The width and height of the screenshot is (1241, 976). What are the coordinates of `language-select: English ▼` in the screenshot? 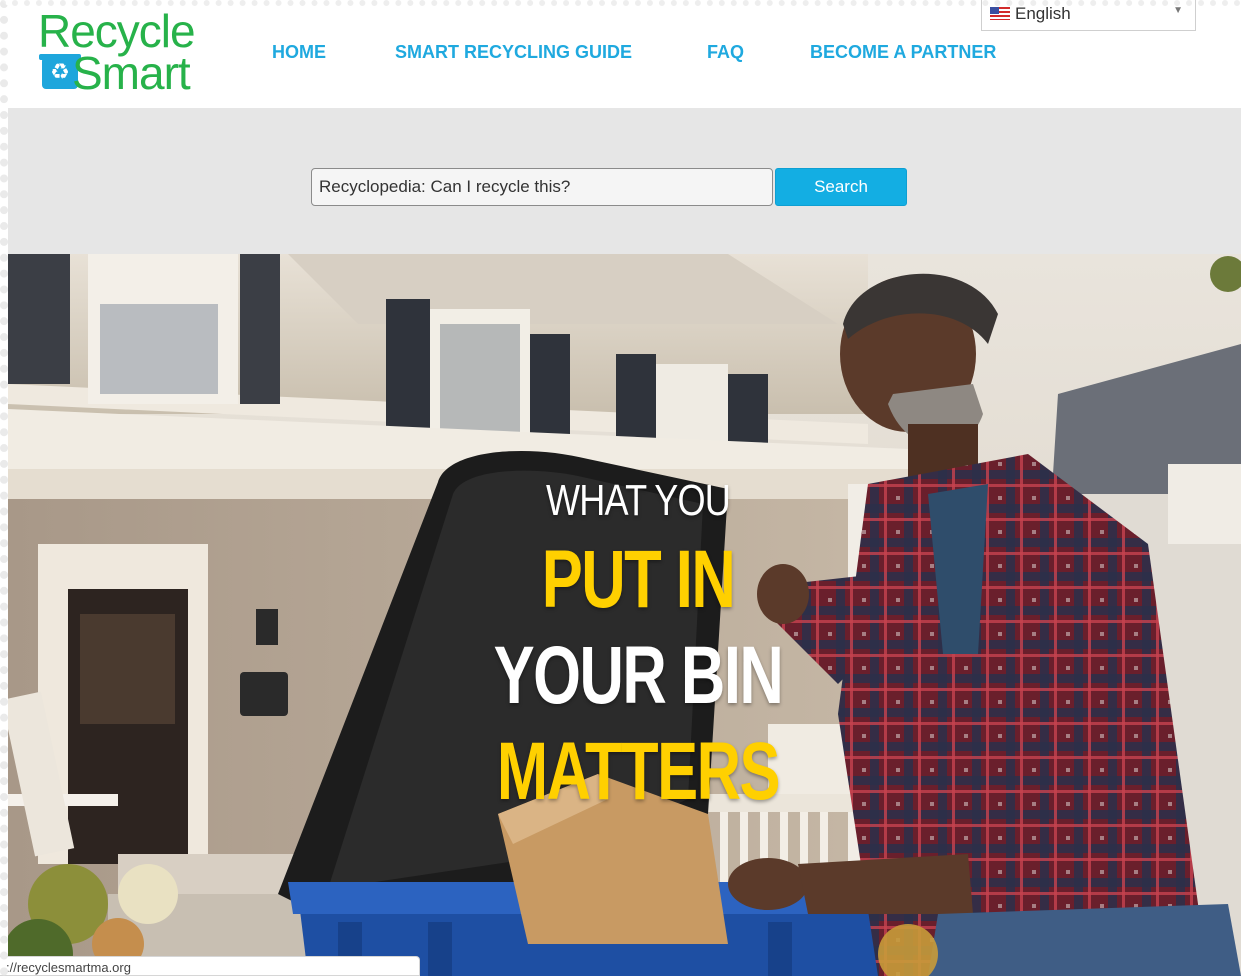 It's located at (1088, 15).